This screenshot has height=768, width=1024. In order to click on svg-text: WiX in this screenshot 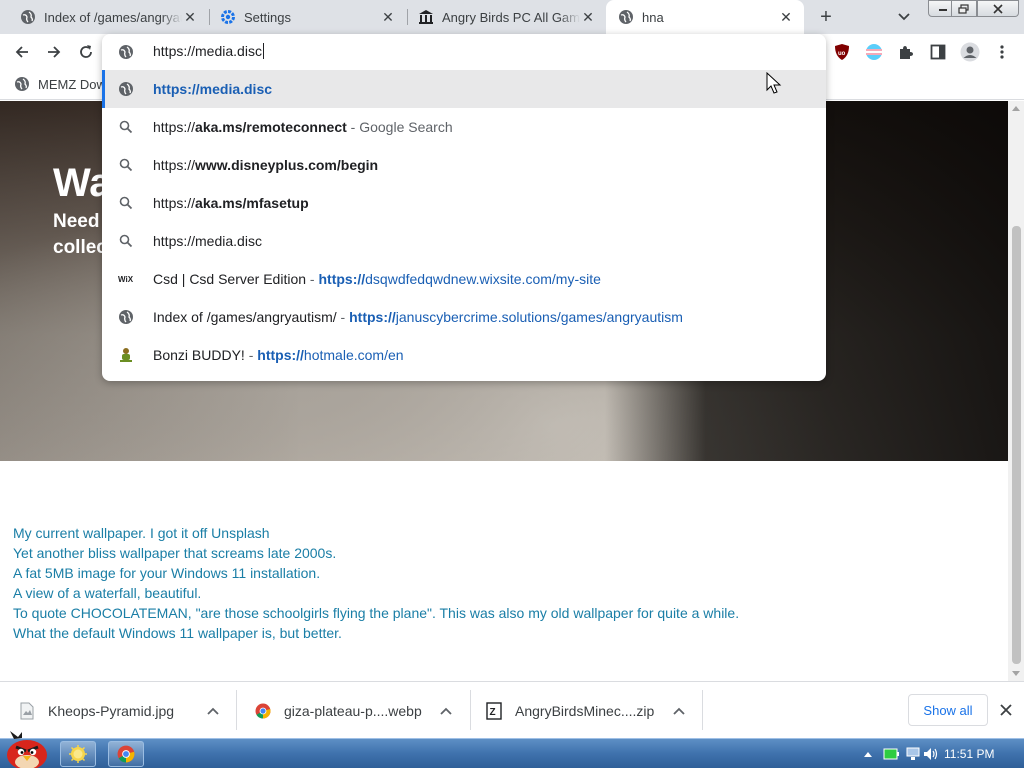, I will do `click(126, 279)`.